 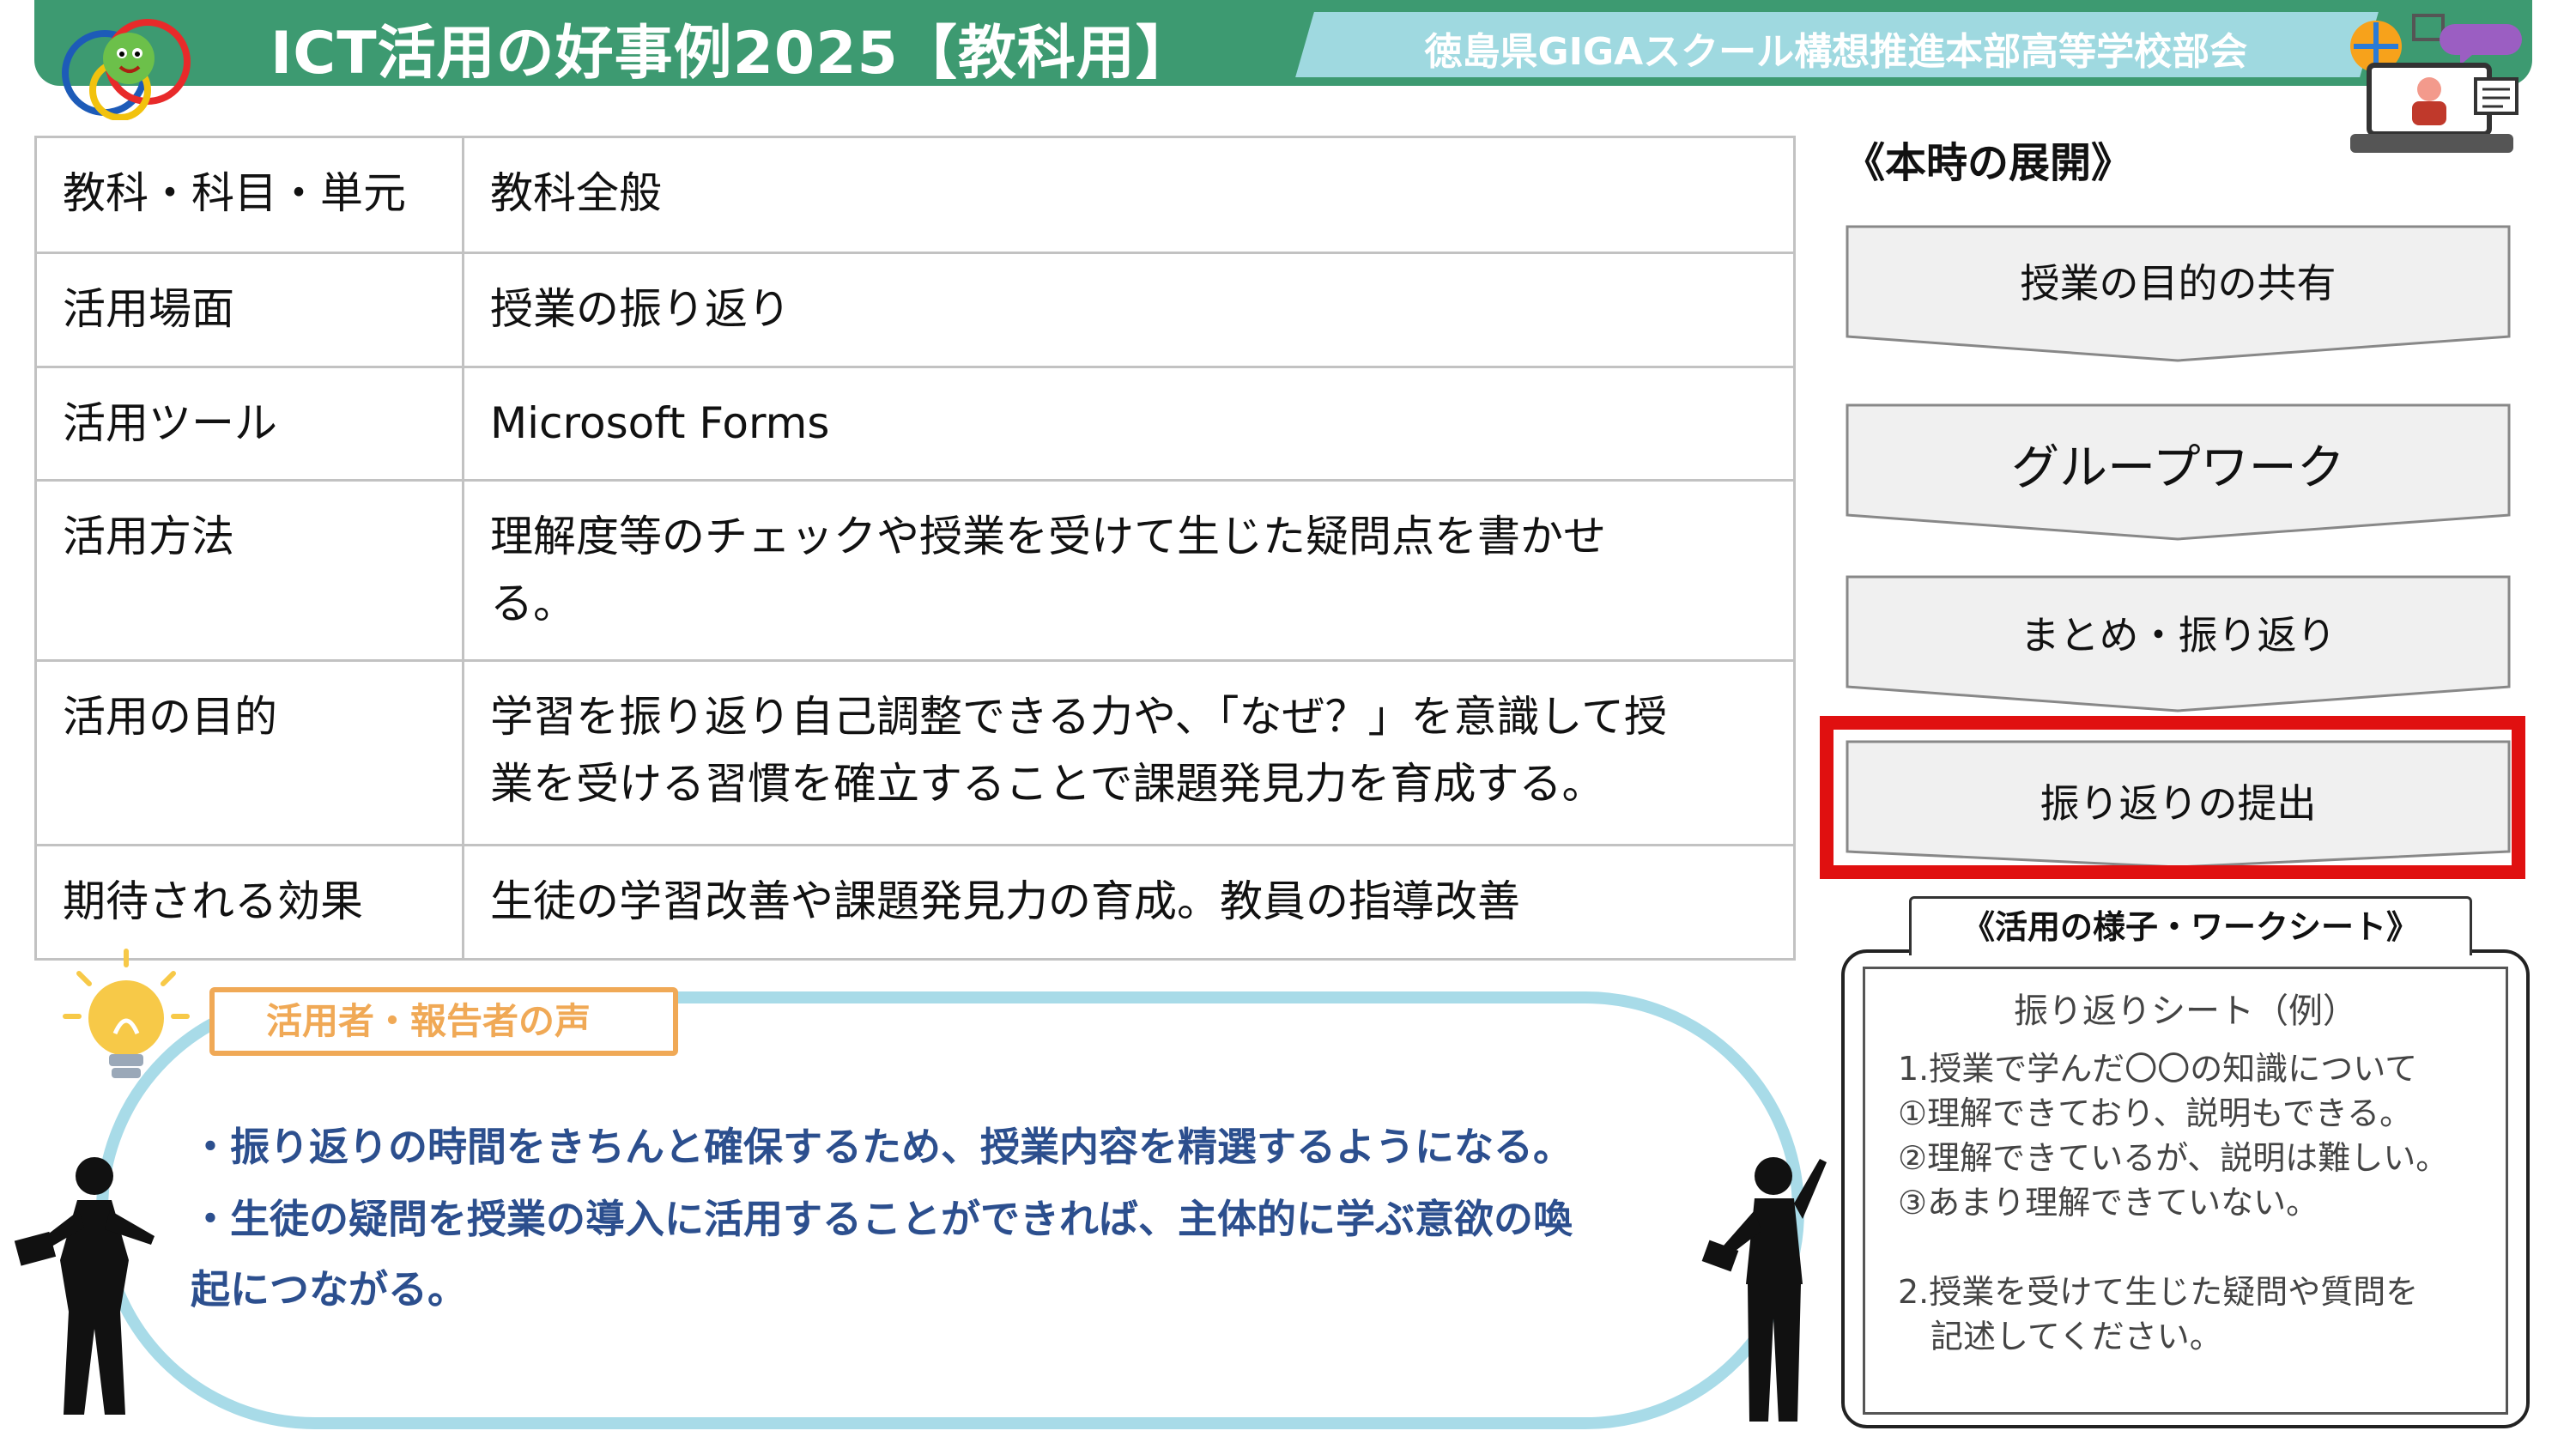 I want to click on row-value-line: 教科全般, so click(x=576, y=193).